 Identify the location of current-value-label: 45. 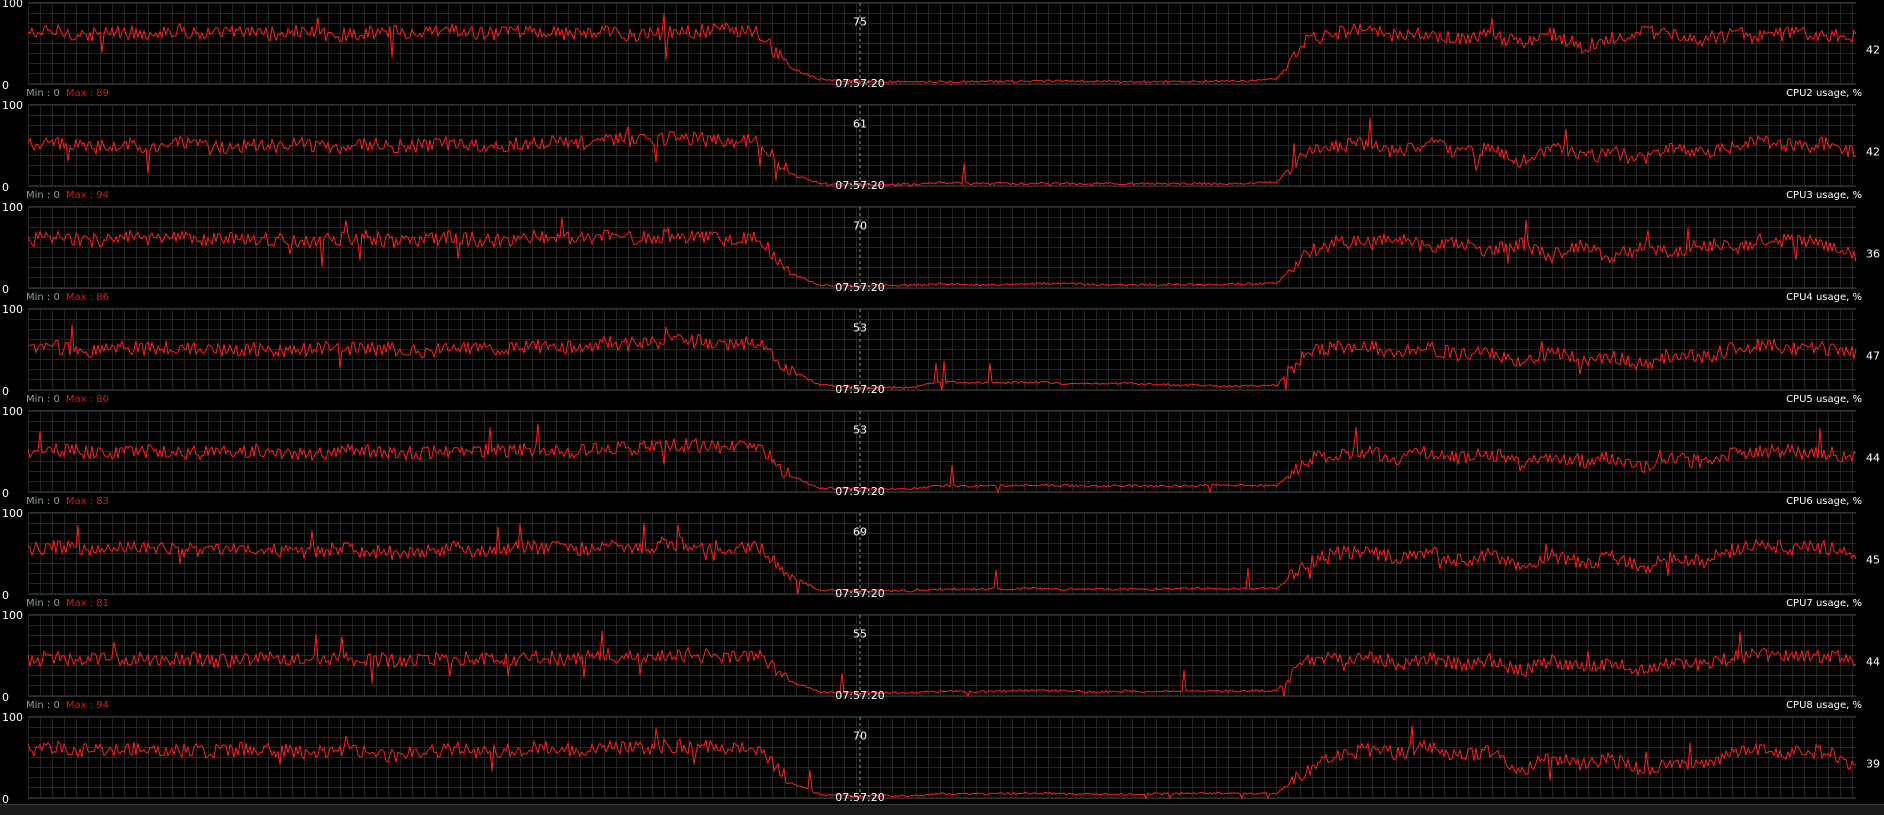
(1873, 560).